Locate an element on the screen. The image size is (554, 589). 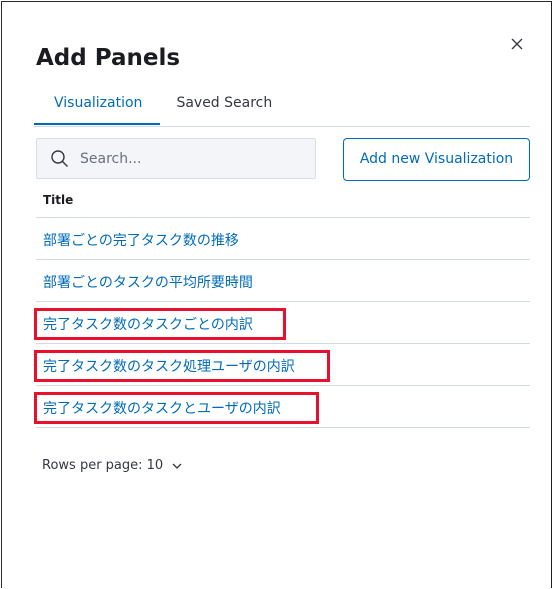
close-icon is located at coordinates (517, 44).